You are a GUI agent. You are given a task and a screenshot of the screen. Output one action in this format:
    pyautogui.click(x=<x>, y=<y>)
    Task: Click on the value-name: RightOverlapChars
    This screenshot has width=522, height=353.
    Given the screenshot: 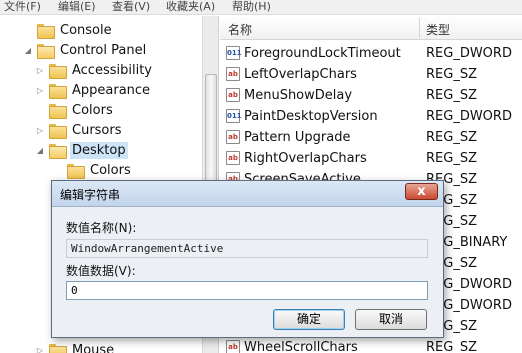 What is the action you would take?
    pyautogui.click(x=305, y=158)
    